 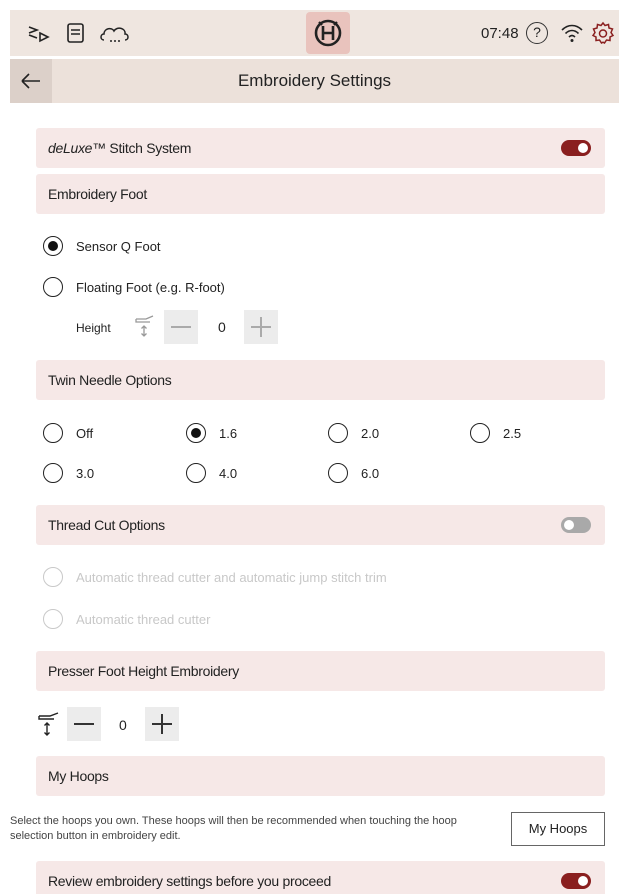 What do you see at coordinates (84, 724) in the screenshot?
I see `presser-foot-decrease-button` at bounding box center [84, 724].